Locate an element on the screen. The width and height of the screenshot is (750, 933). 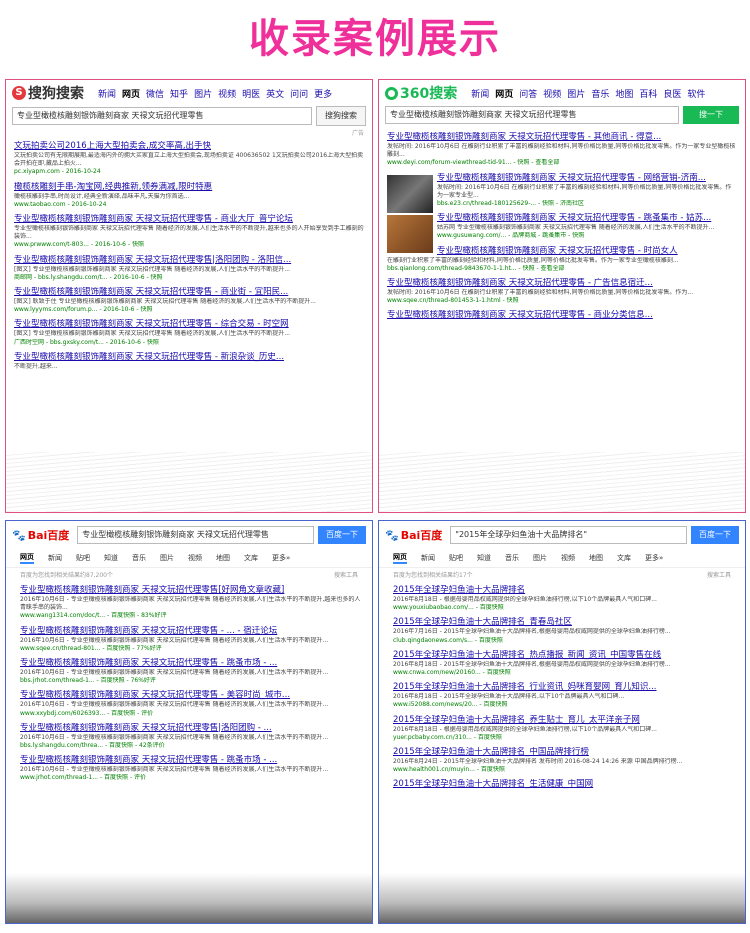
result-title: 2015年全球孕妇鱼油十大品牌排名_生活健康_中国网 is located at coordinates (565, 784).